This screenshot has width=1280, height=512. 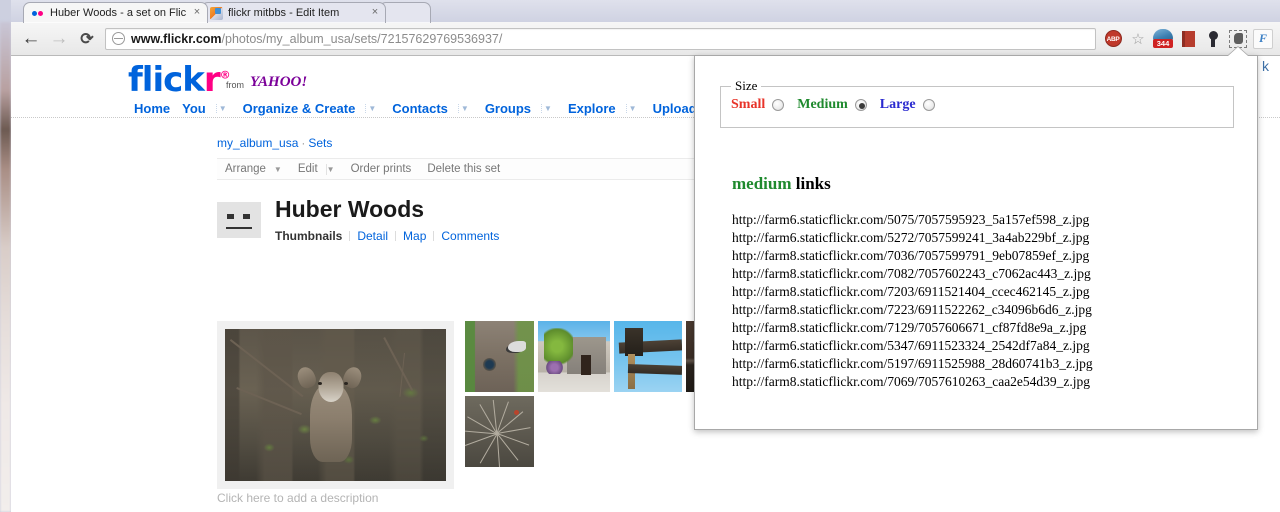 I want to click on tab-title: Huber Woods - a set on Flic, so click(x=118, y=13).